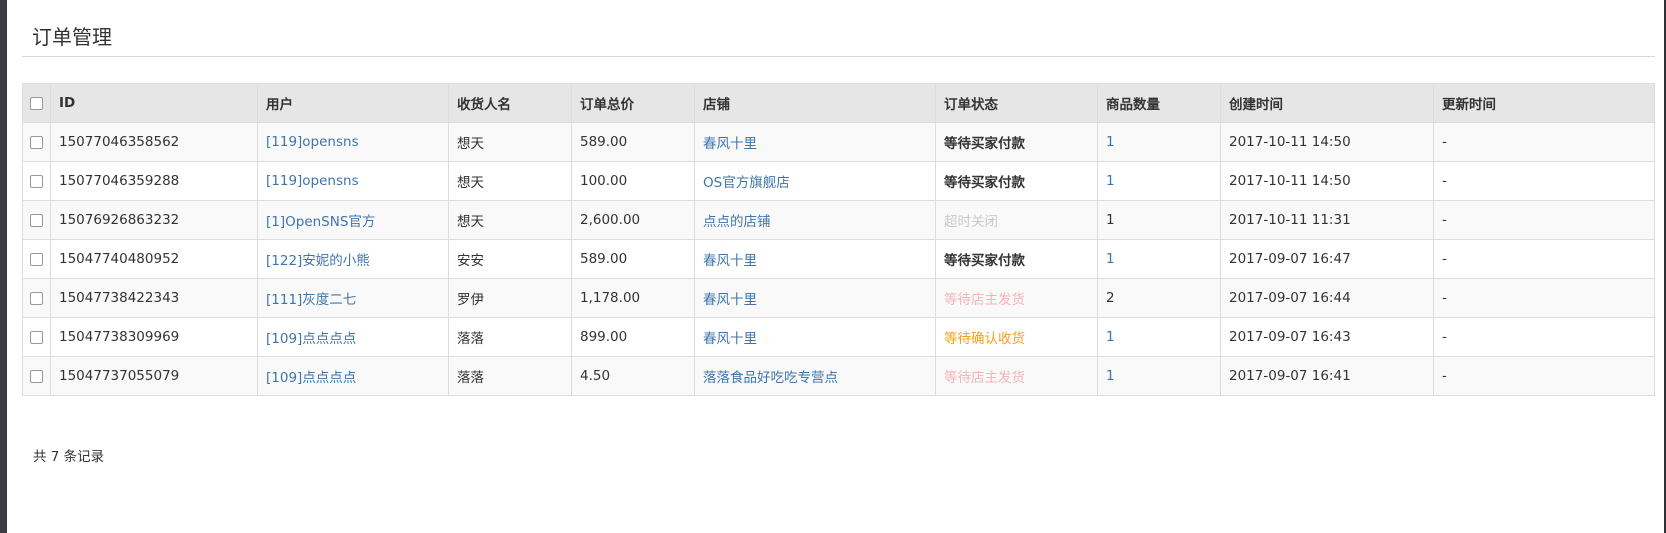  I want to click on column-header-updated: 更新时间, so click(1544, 103).